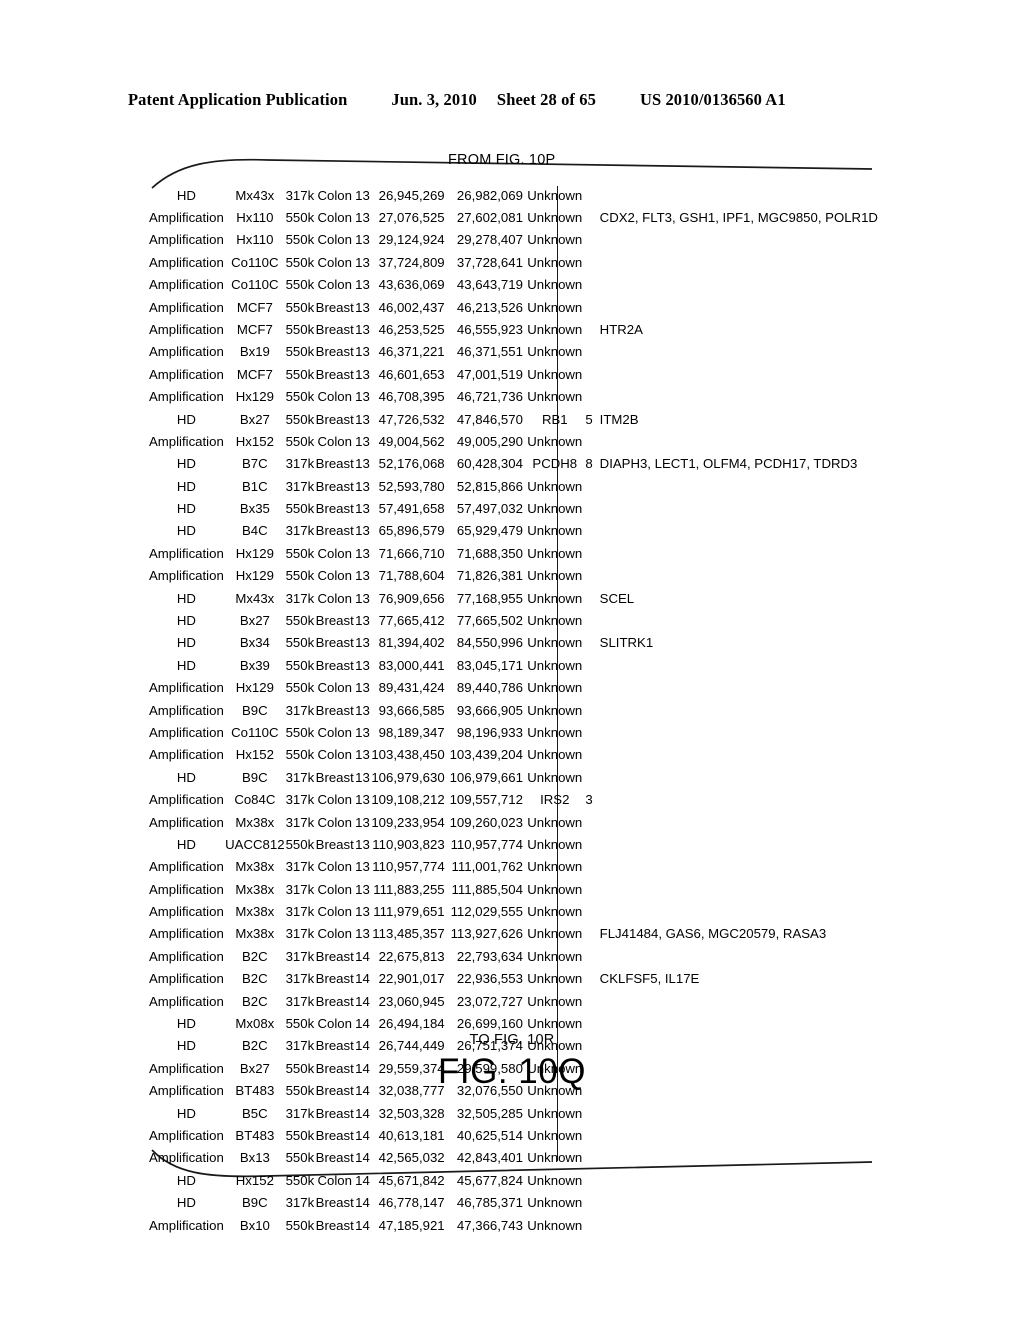 Image resolution: width=1024 pixels, height=1320 pixels. Describe the element at coordinates (489, 262) in the screenshot. I see `cell-end: 37,728,641` at that location.